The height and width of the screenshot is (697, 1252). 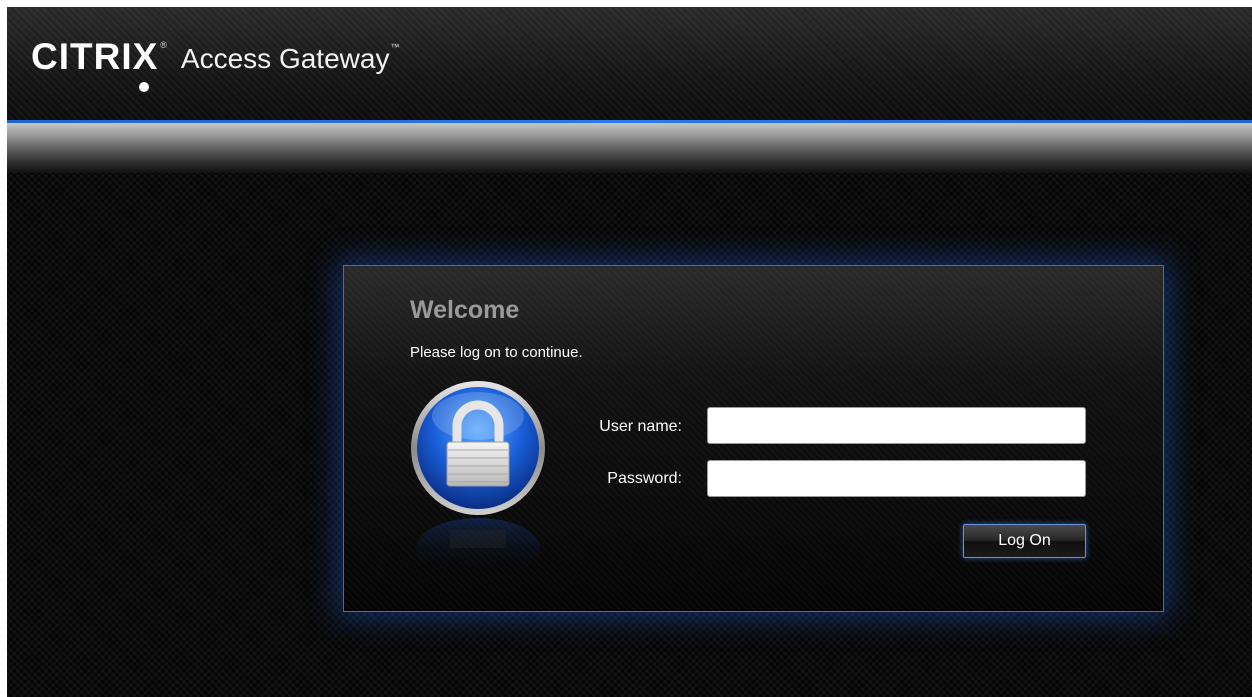 I want to click on trademark-mark: ™, so click(x=395, y=47).